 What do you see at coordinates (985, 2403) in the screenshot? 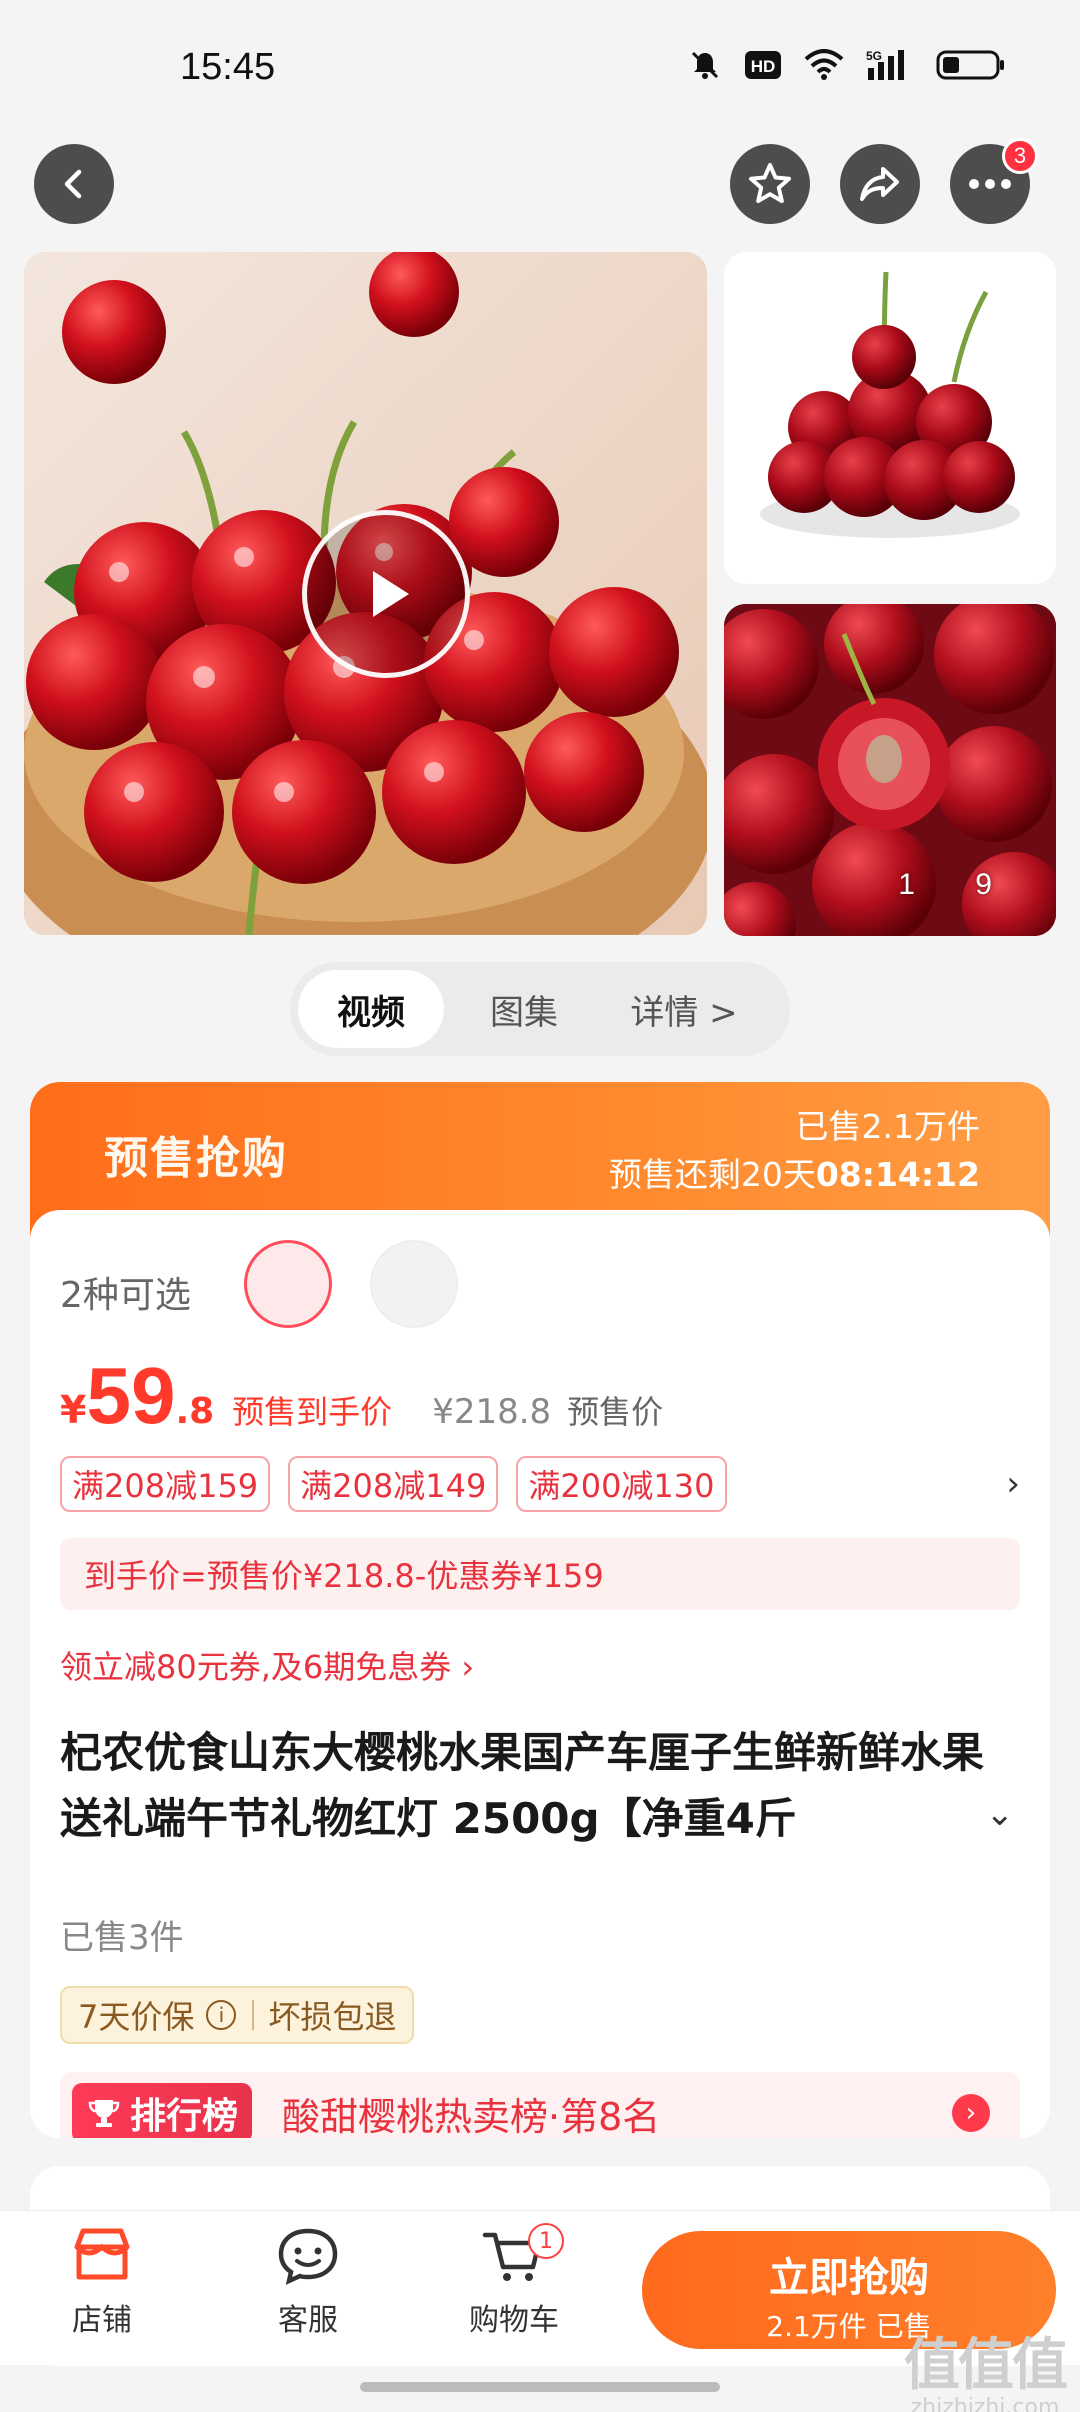
I see `watermark-text: zhizhizhi.com` at bounding box center [985, 2403].